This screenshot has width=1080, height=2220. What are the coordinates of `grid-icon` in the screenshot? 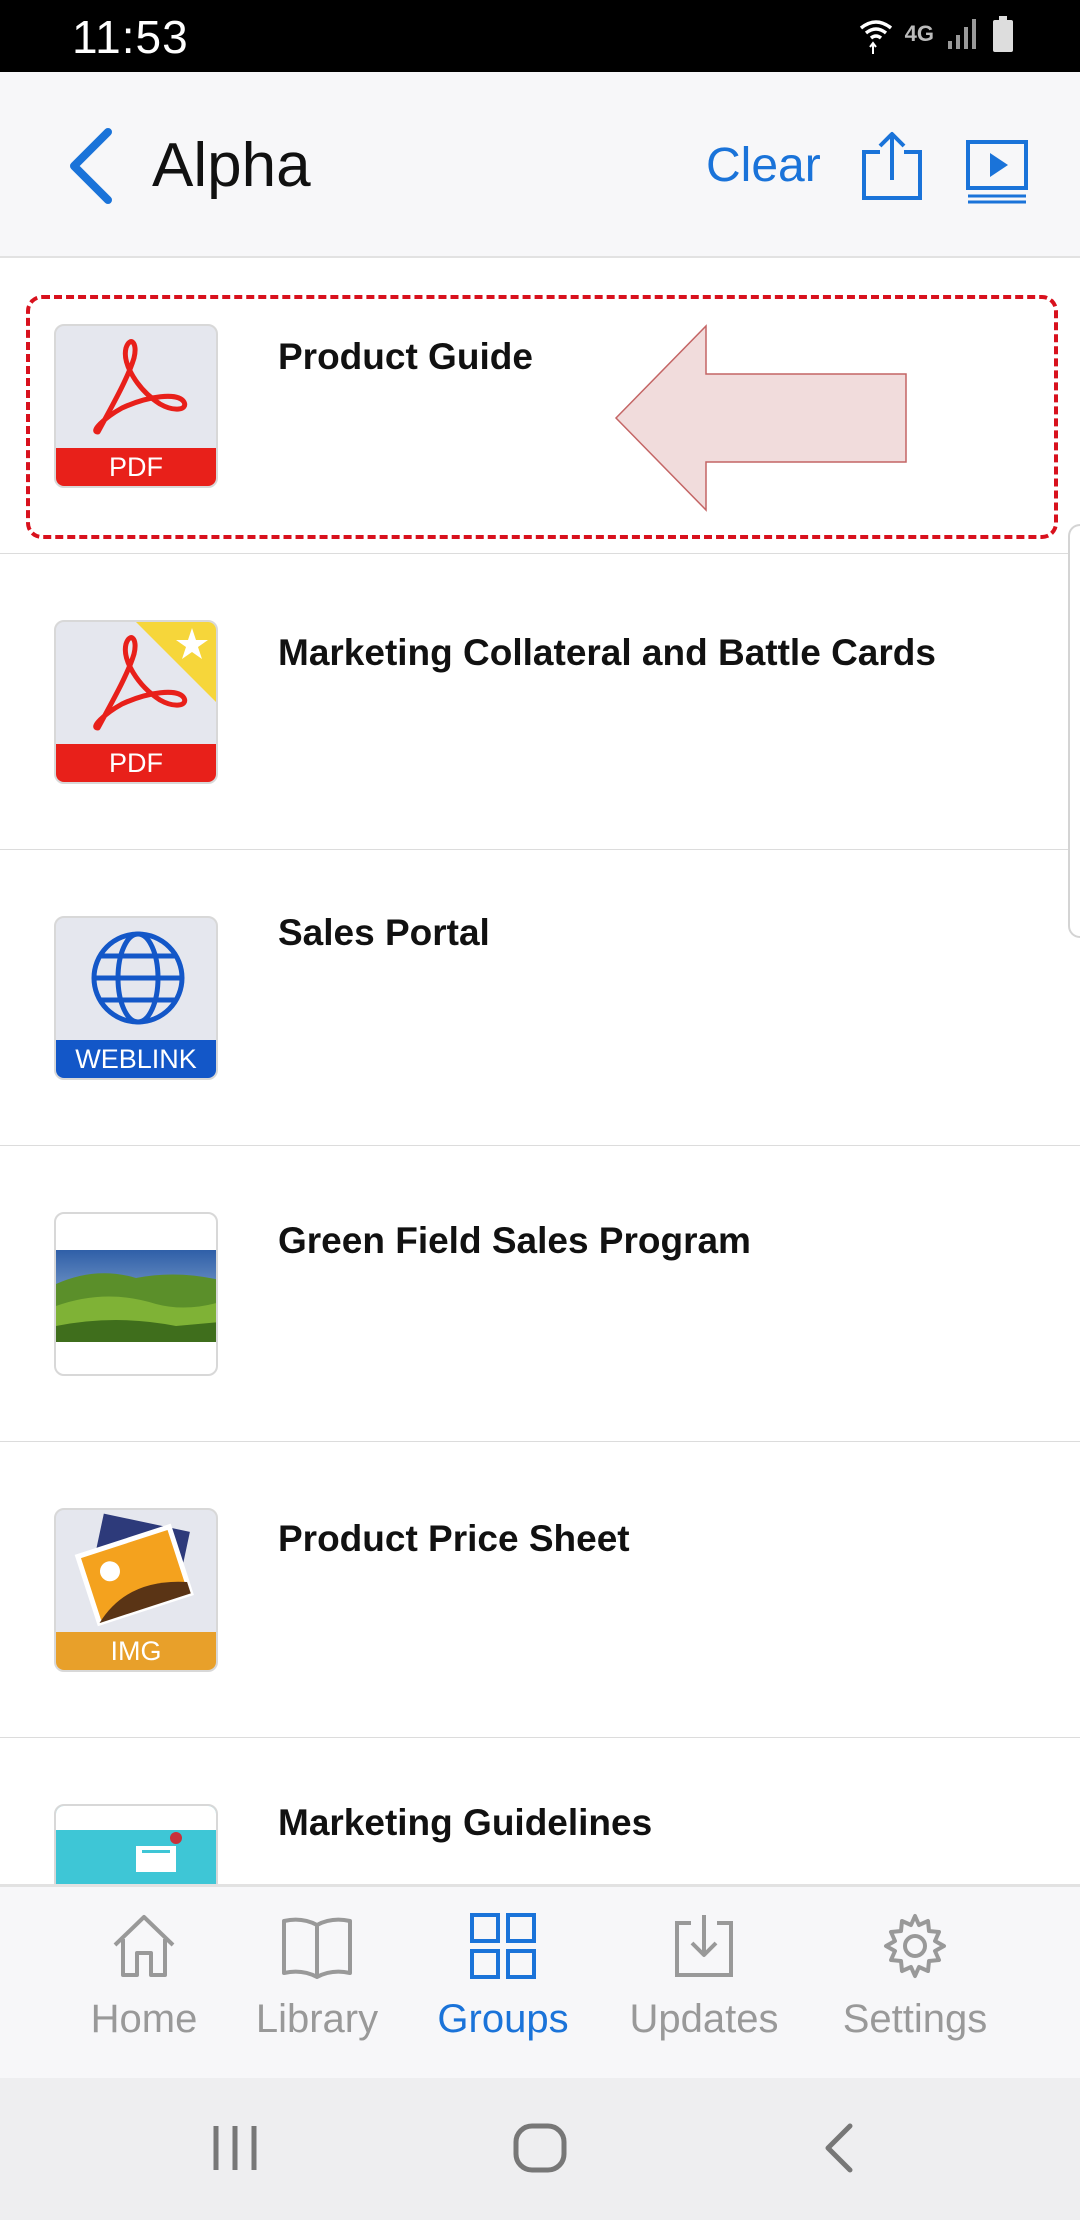 It's located at (503, 1946).